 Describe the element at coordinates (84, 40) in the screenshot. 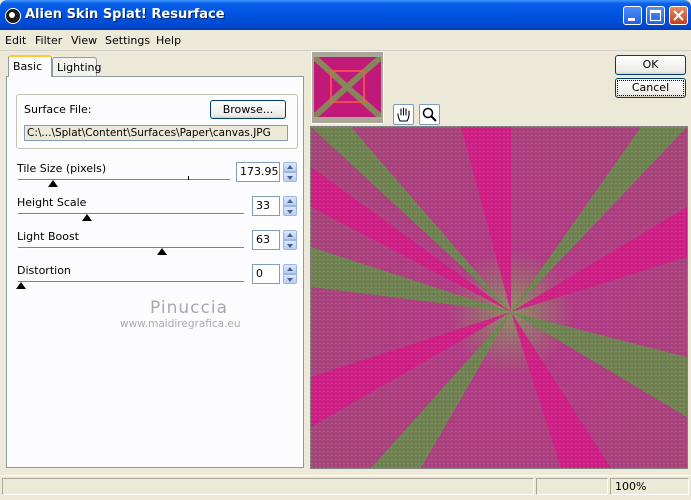

I see `menu-view: View` at that location.